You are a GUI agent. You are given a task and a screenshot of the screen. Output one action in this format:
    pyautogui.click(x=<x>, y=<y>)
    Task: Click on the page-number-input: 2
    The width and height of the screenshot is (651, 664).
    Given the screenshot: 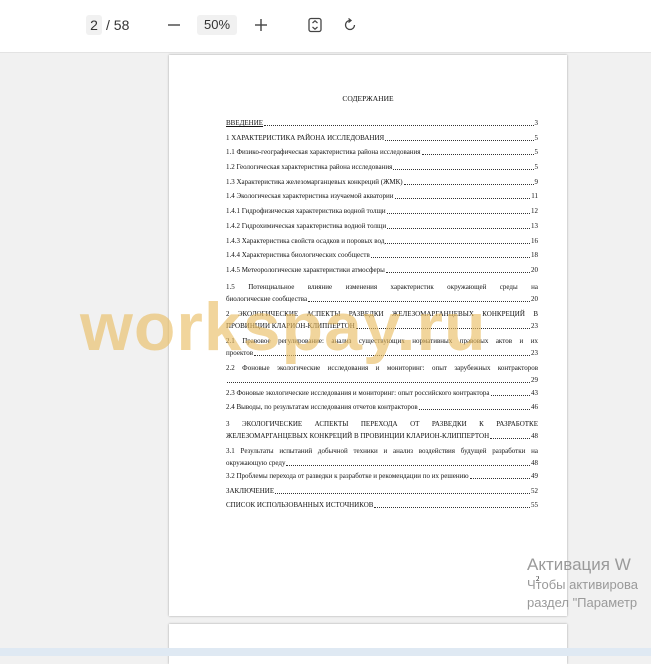 What is the action you would take?
    pyautogui.click(x=94, y=25)
    